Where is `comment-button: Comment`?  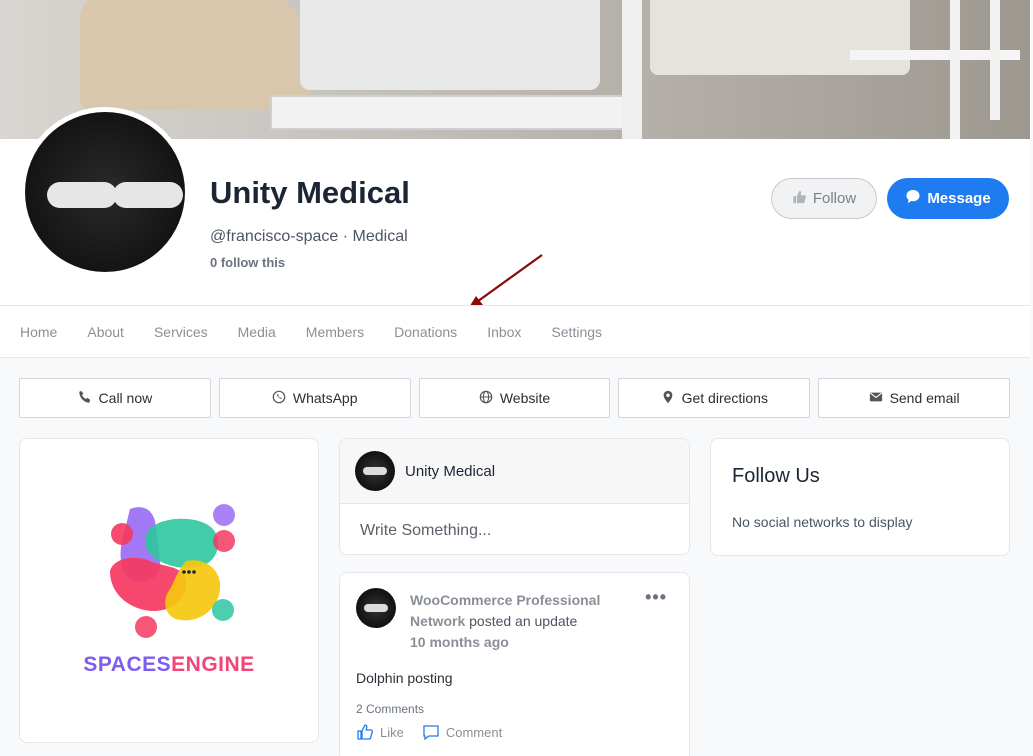
comment-button: Comment is located at coordinates (462, 732).